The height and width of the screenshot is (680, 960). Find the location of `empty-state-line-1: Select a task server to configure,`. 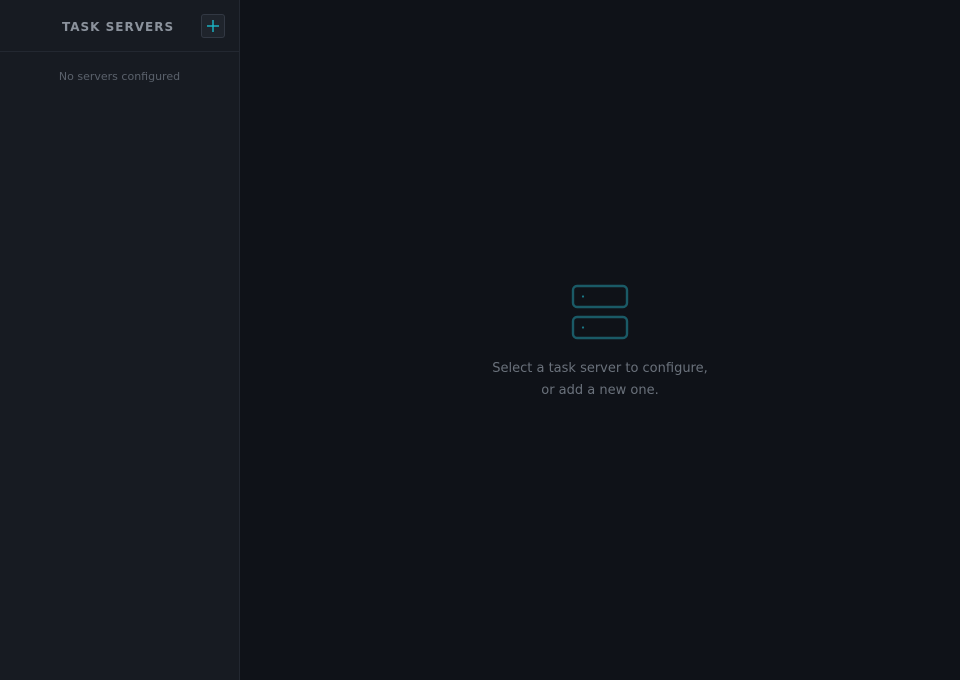

empty-state-line-1: Select a task server to configure, is located at coordinates (600, 368).